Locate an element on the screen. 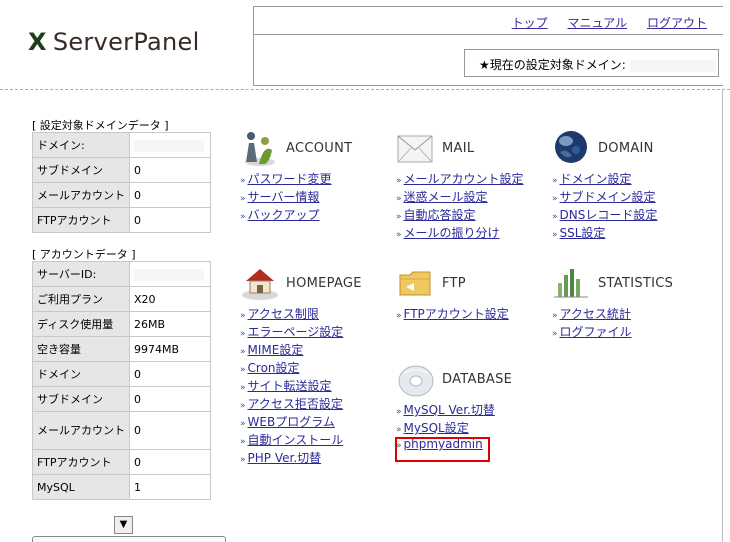  list-item: » PHP Ver.切替 is located at coordinates (301, 458).